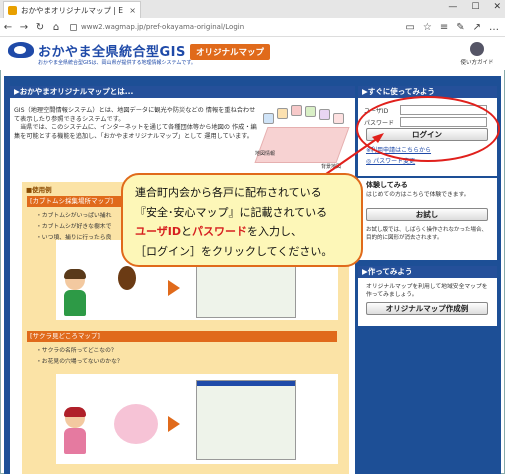 Image resolution: width=505 pixels, height=474 pixels. What do you see at coordinates (79, 357) in the screenshot?
I see `example2-list: ・サクラの名所ってどこなの？ ・お花見の穴場ってないのかな？` at bounding box center [79, 357].